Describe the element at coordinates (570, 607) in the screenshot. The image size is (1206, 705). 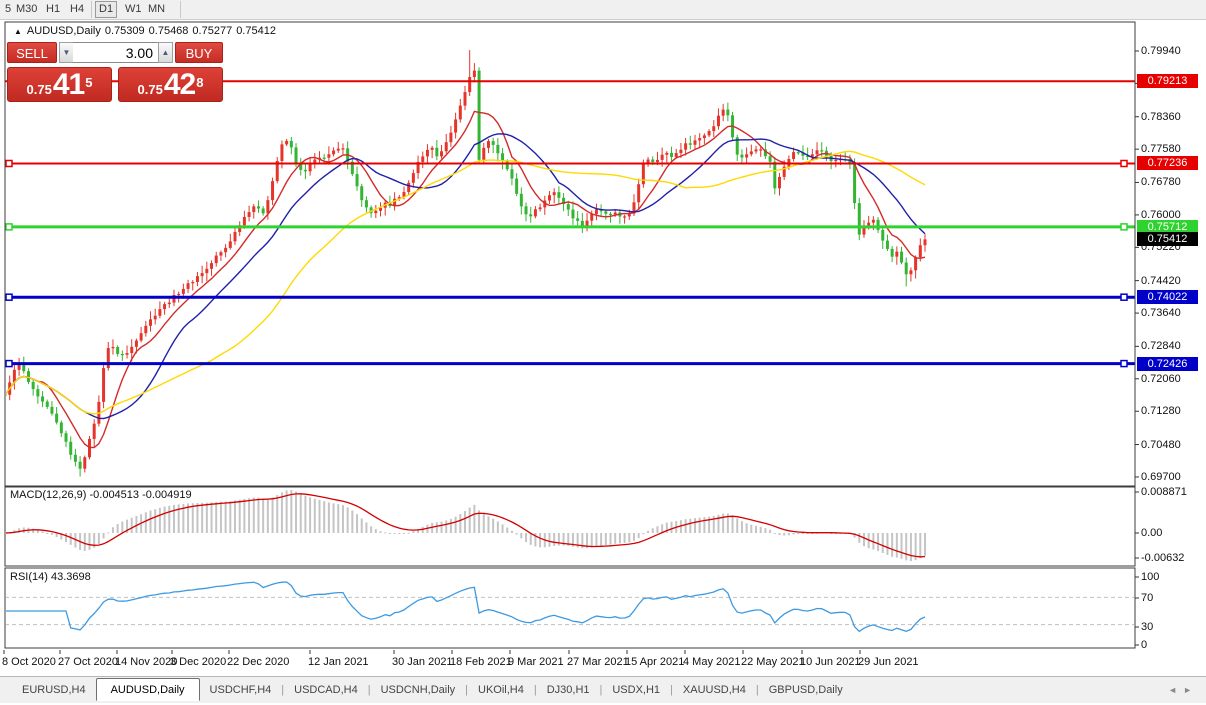
I see `rsi-panel-series` at that location.